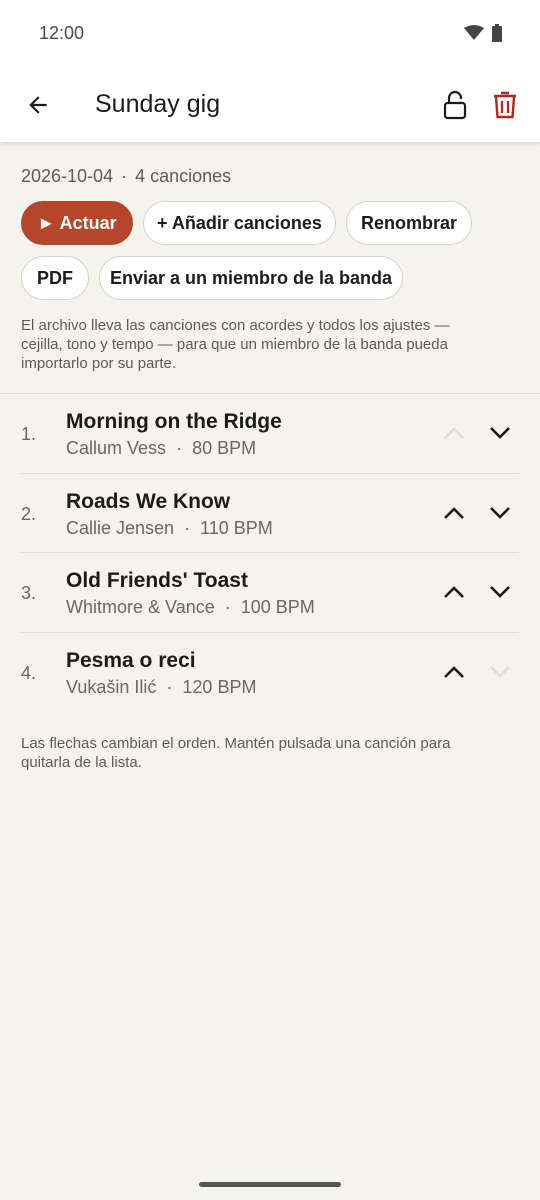 The image size is (540, 1200). I want to click on app-bar: Sunday gig, so click(270, 105).